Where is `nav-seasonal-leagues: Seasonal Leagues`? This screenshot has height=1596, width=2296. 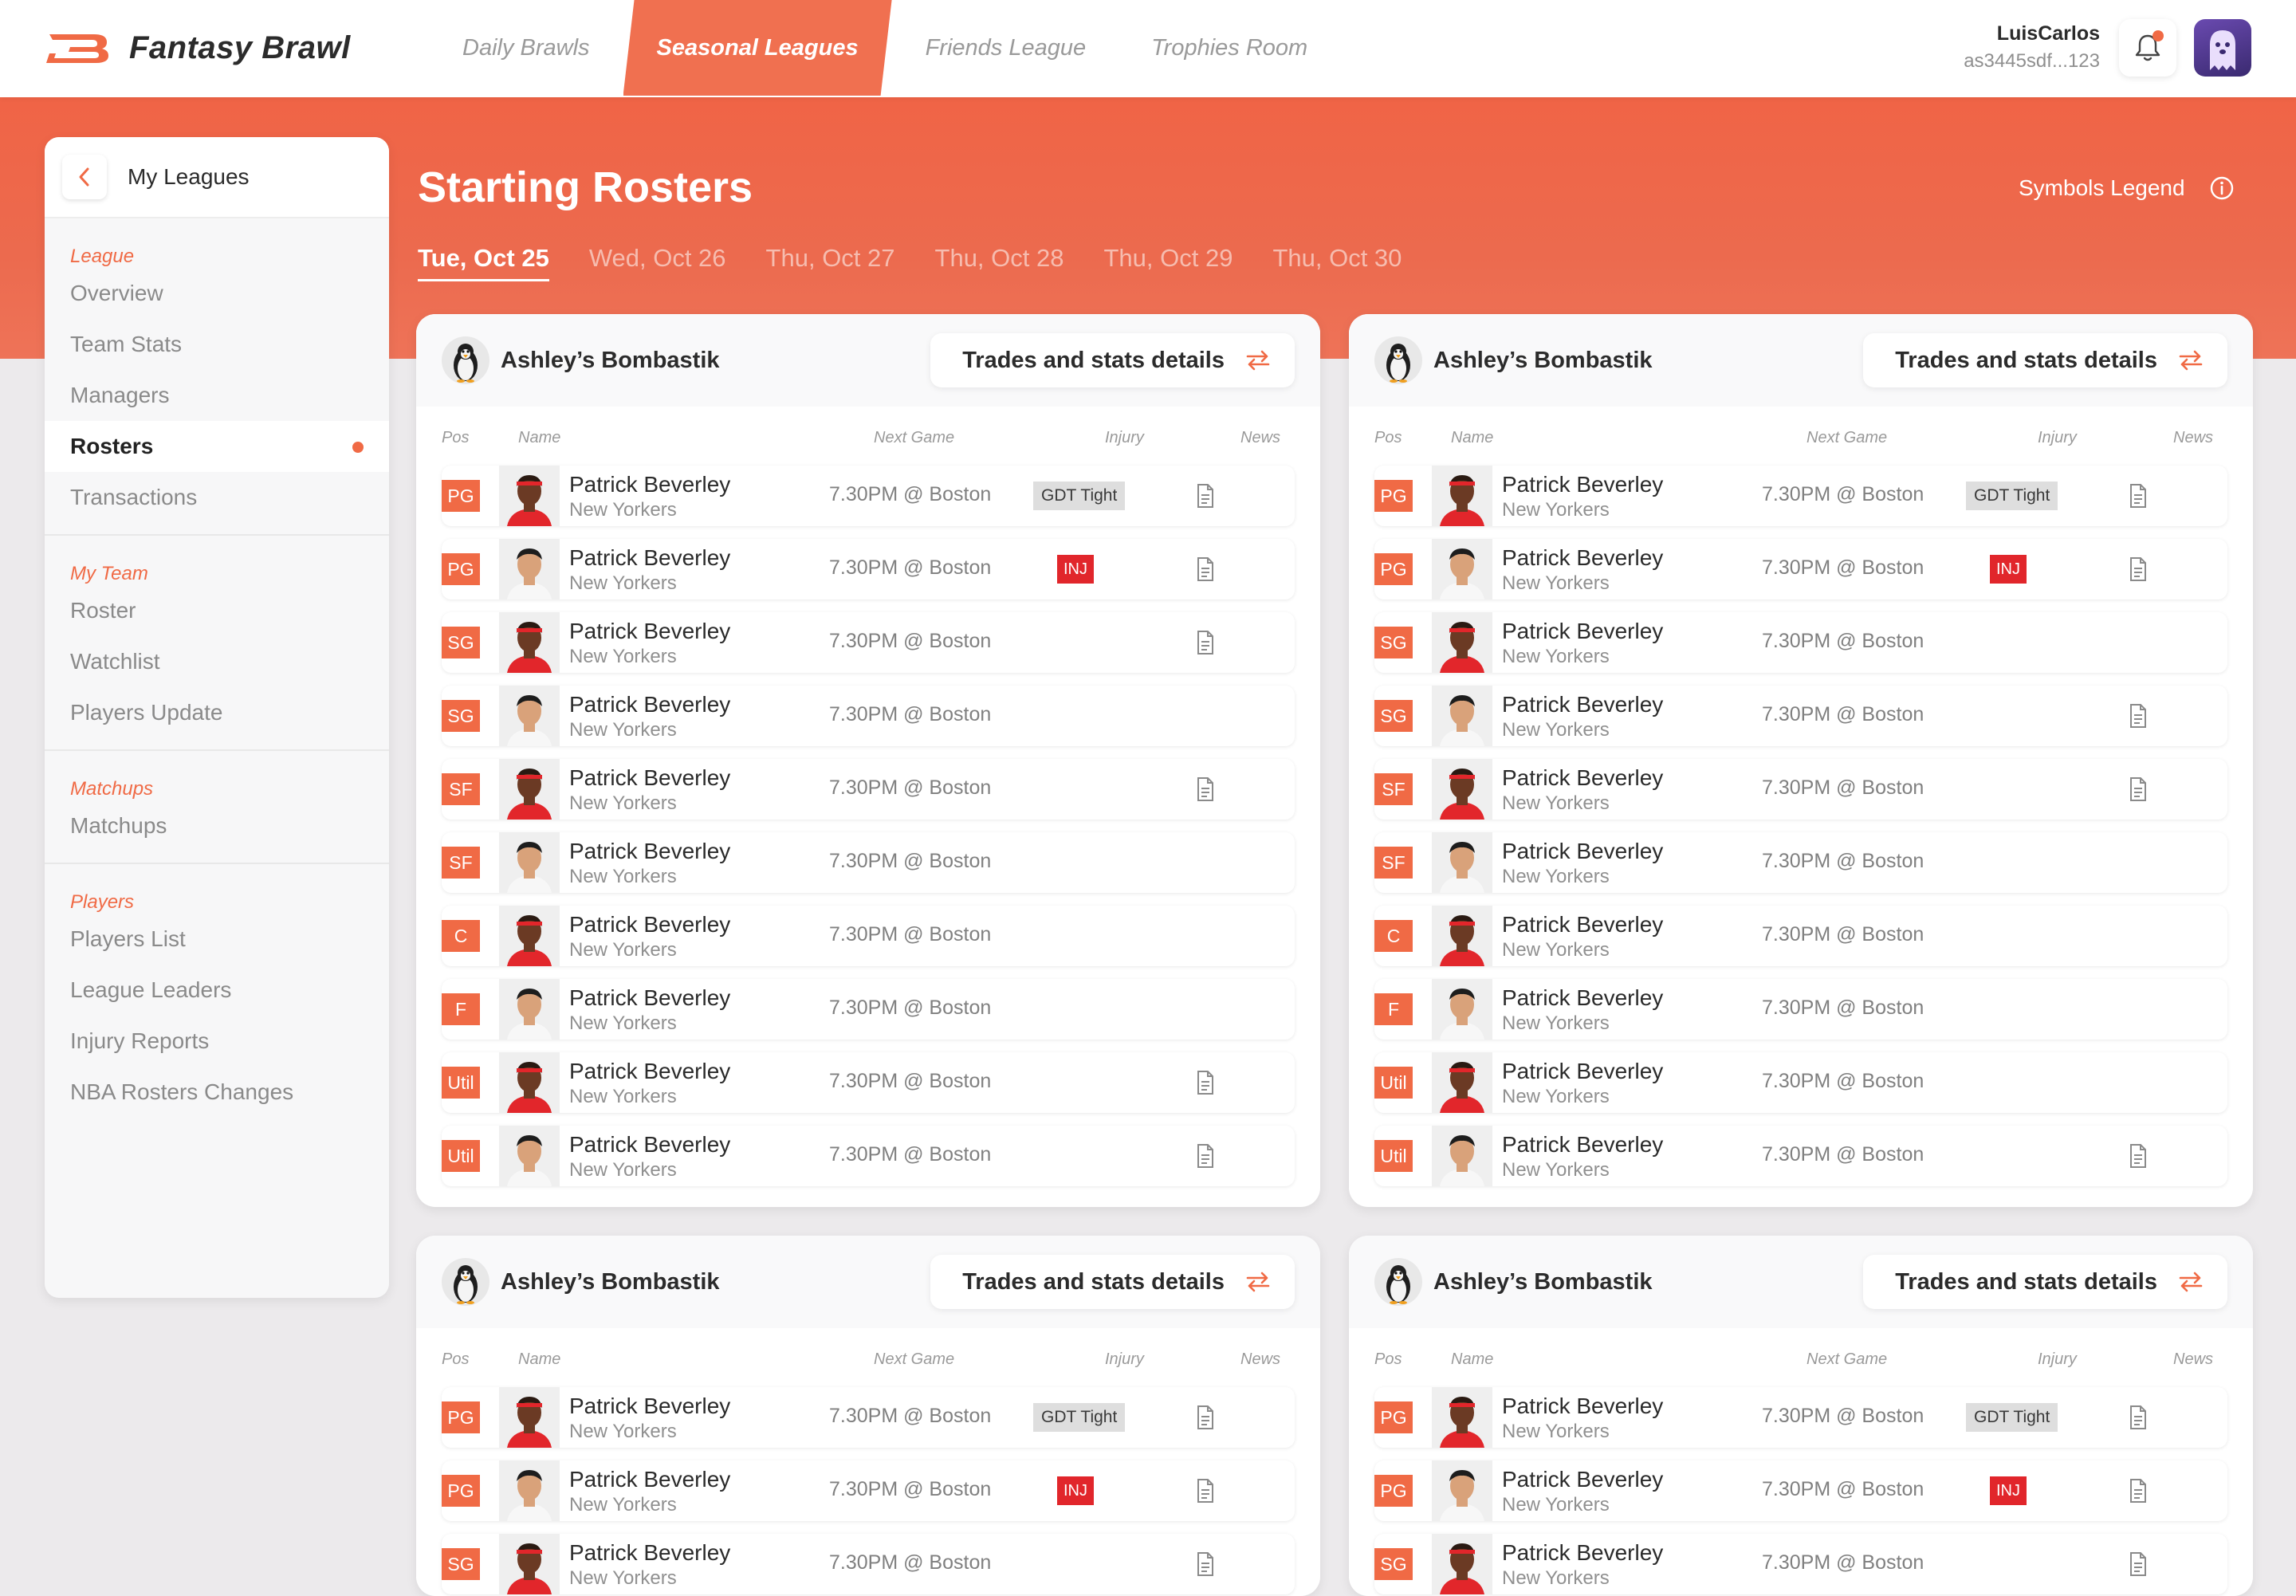
nav-seasonal-leagues: Seasonal Leagues is located at coordinates (757, 48).